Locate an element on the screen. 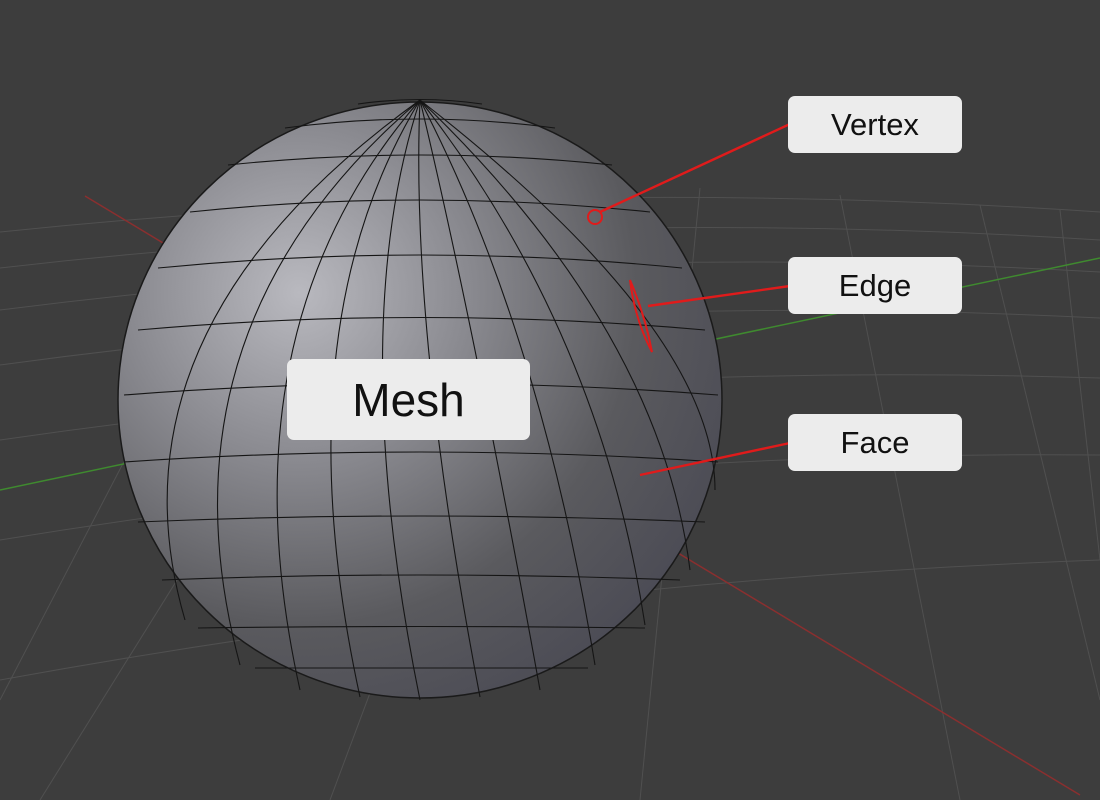  edge-label: Edge is located at coordinates (875, 285).